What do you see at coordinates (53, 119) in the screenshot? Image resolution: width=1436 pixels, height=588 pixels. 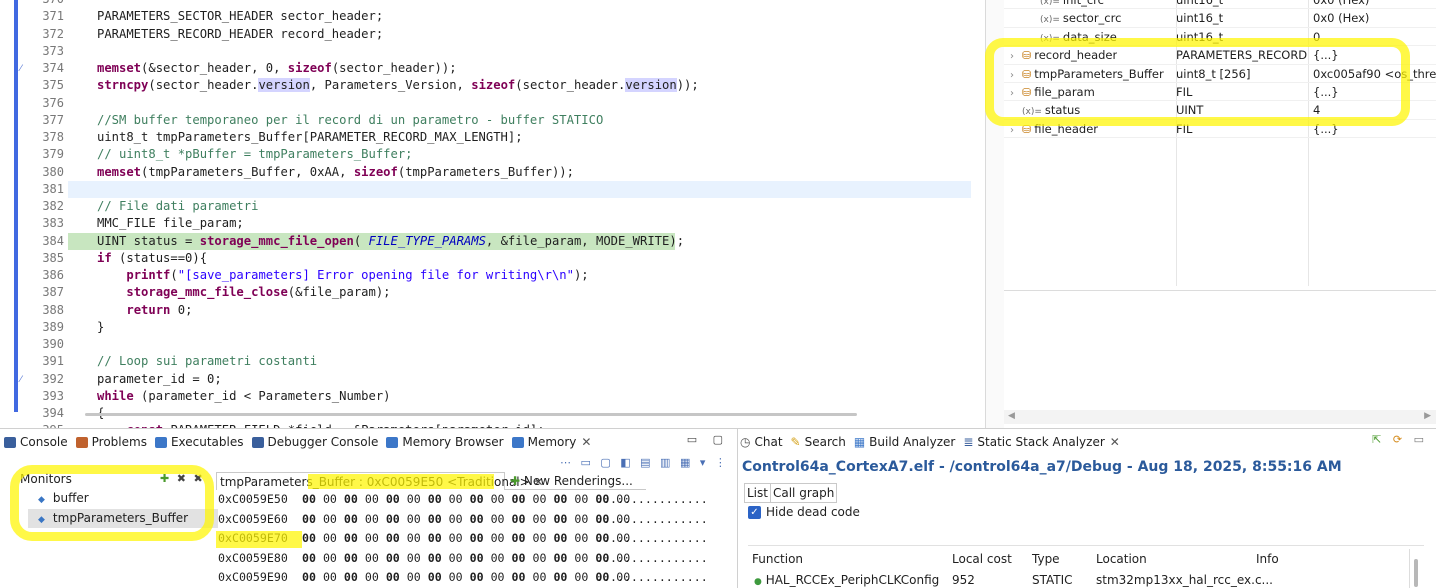 I see `line-number: 377` at bounding box center [53, 119].